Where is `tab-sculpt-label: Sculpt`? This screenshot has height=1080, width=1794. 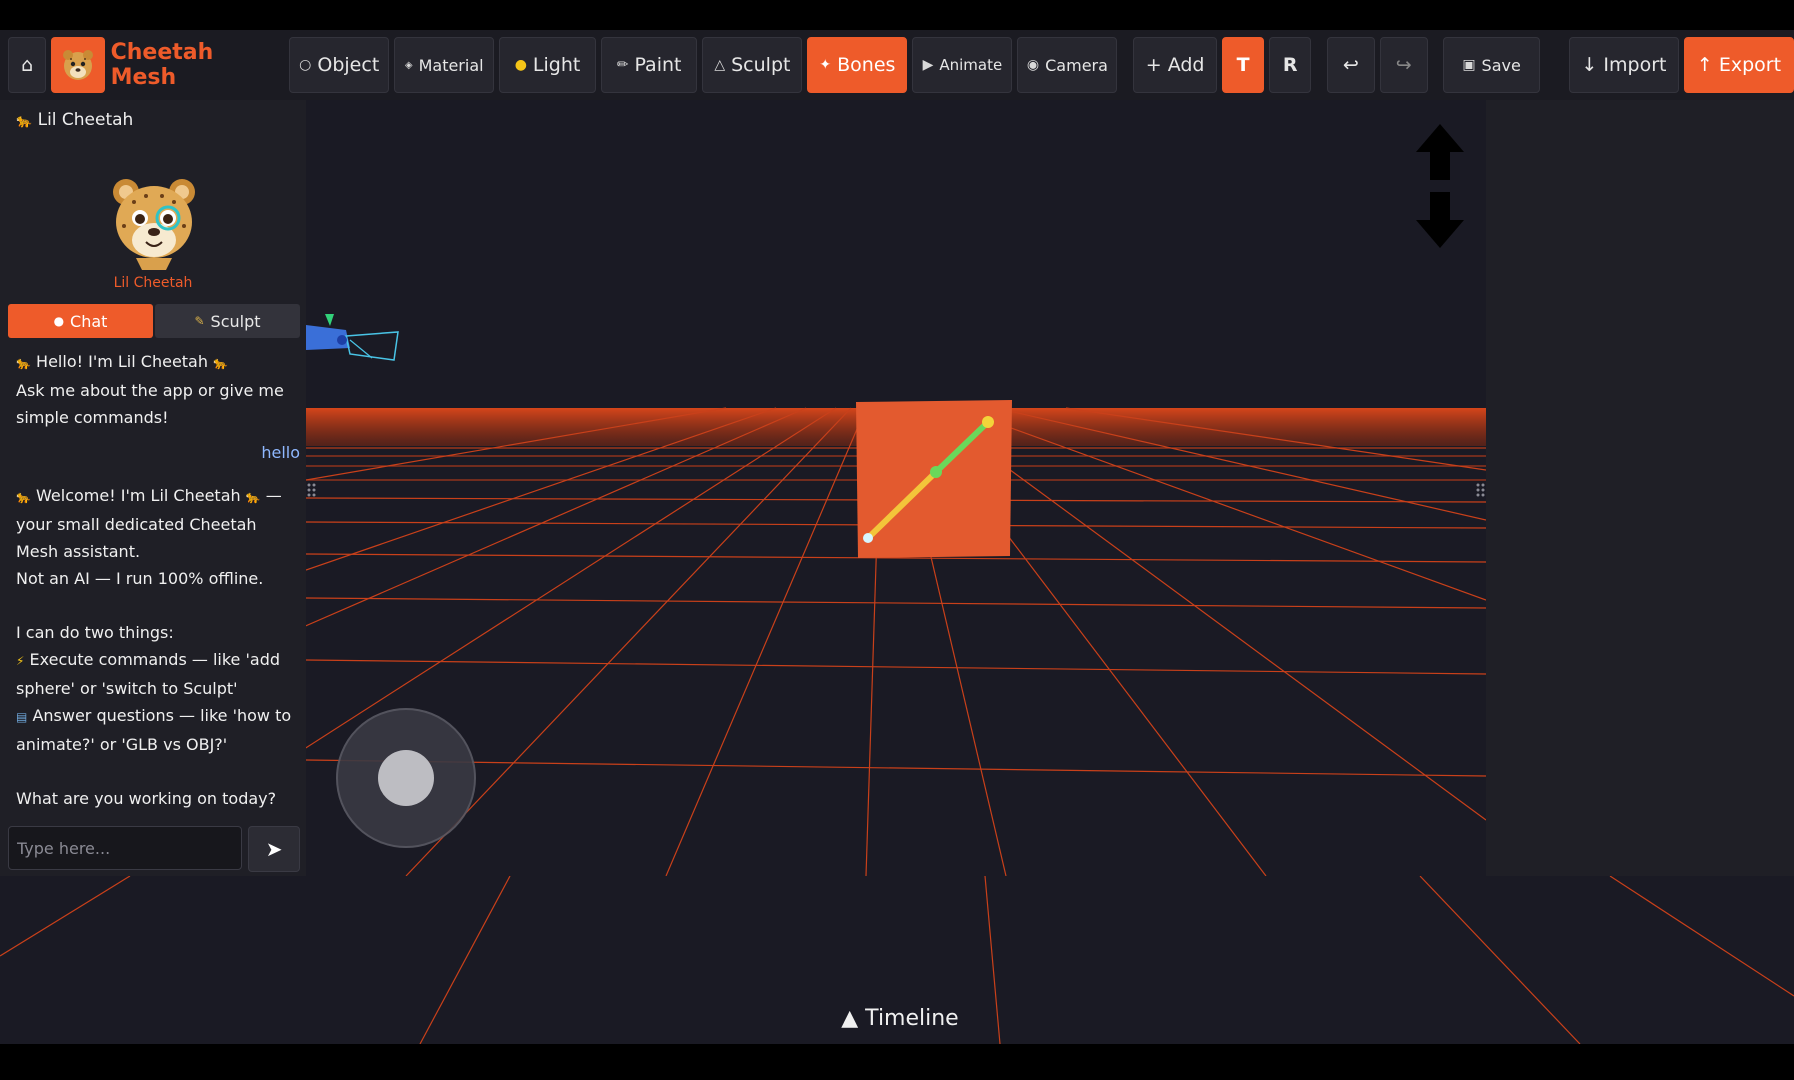
tab-sculpt-label: Sculpt is located at coordinates (235, 321).